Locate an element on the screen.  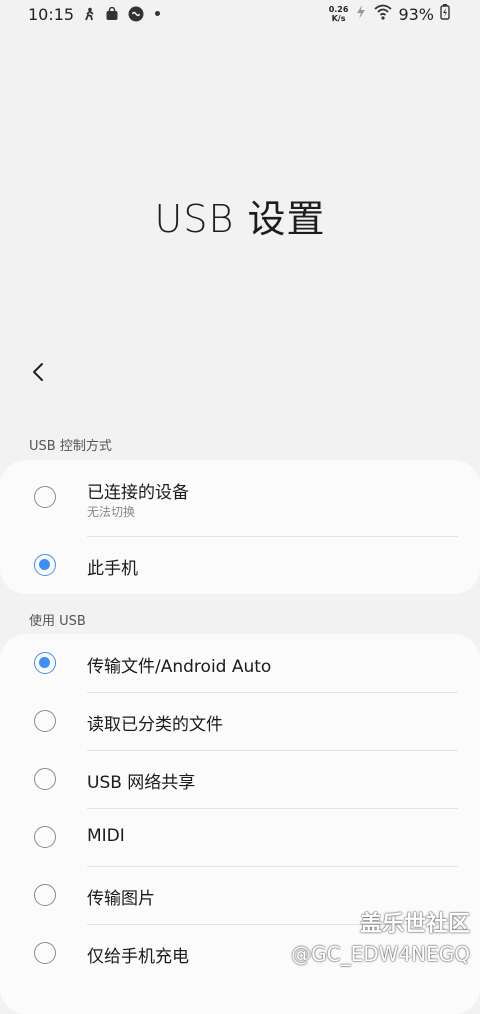
net-speed: 0.26 K/s is located at coordinates (339, 14).